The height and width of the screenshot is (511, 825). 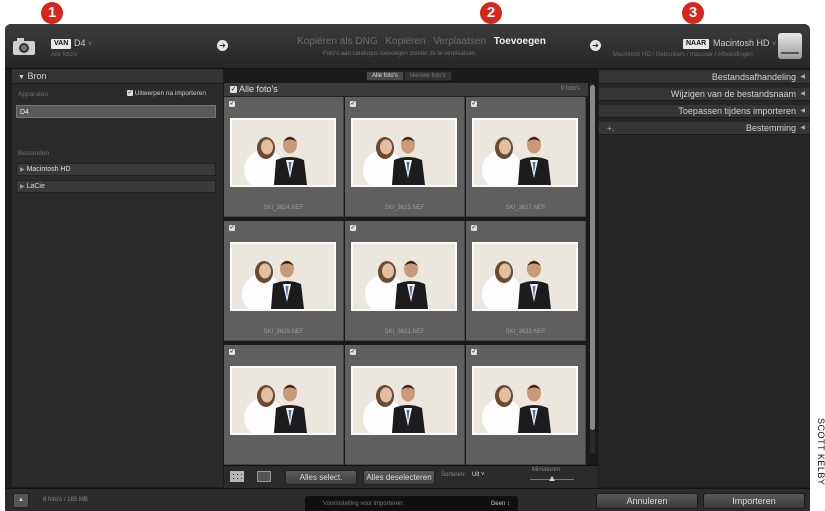 What do you see at coordinates (595, 45) in the screenshot?
I see `arrow-right-icon: ➔` at bounding box center [595, 45].